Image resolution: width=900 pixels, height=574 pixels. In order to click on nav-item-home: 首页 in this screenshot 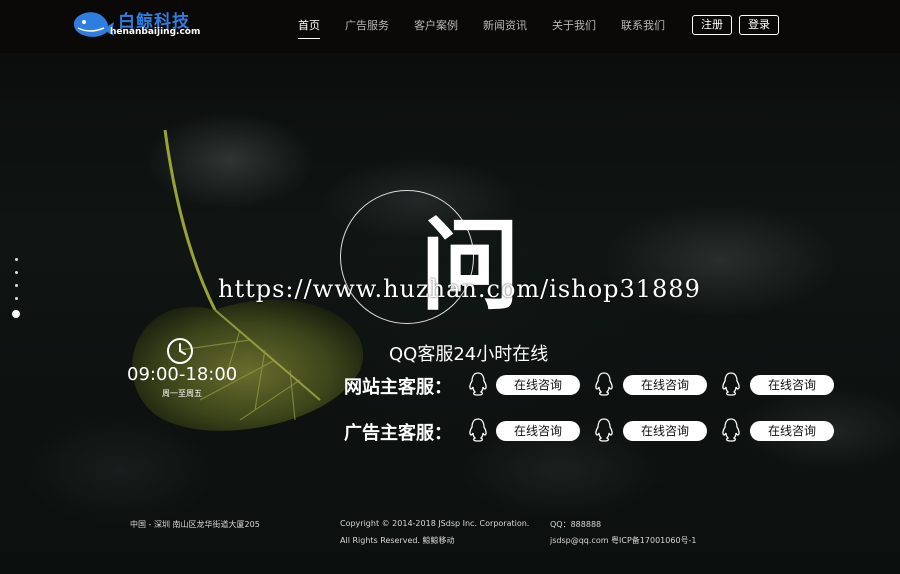, I will do `click(309, 28)`.